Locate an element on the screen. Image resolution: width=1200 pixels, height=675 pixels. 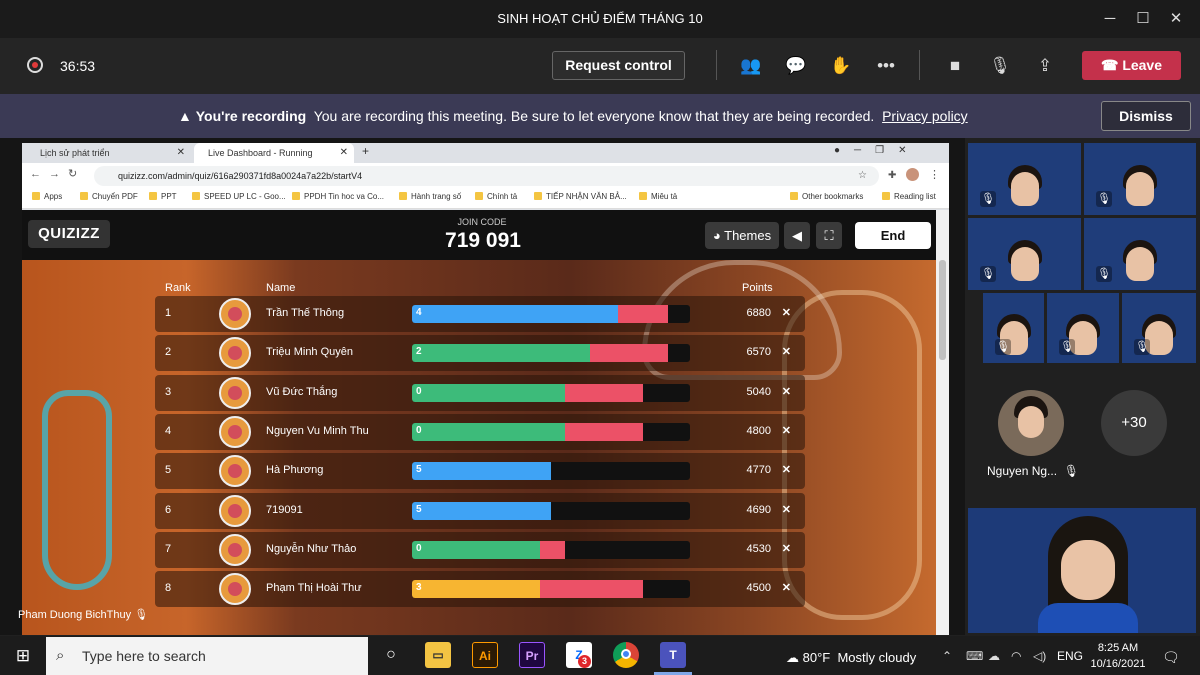
taskbar-search-input: ⌕ Type here to search is located at coordinates (207, 656).